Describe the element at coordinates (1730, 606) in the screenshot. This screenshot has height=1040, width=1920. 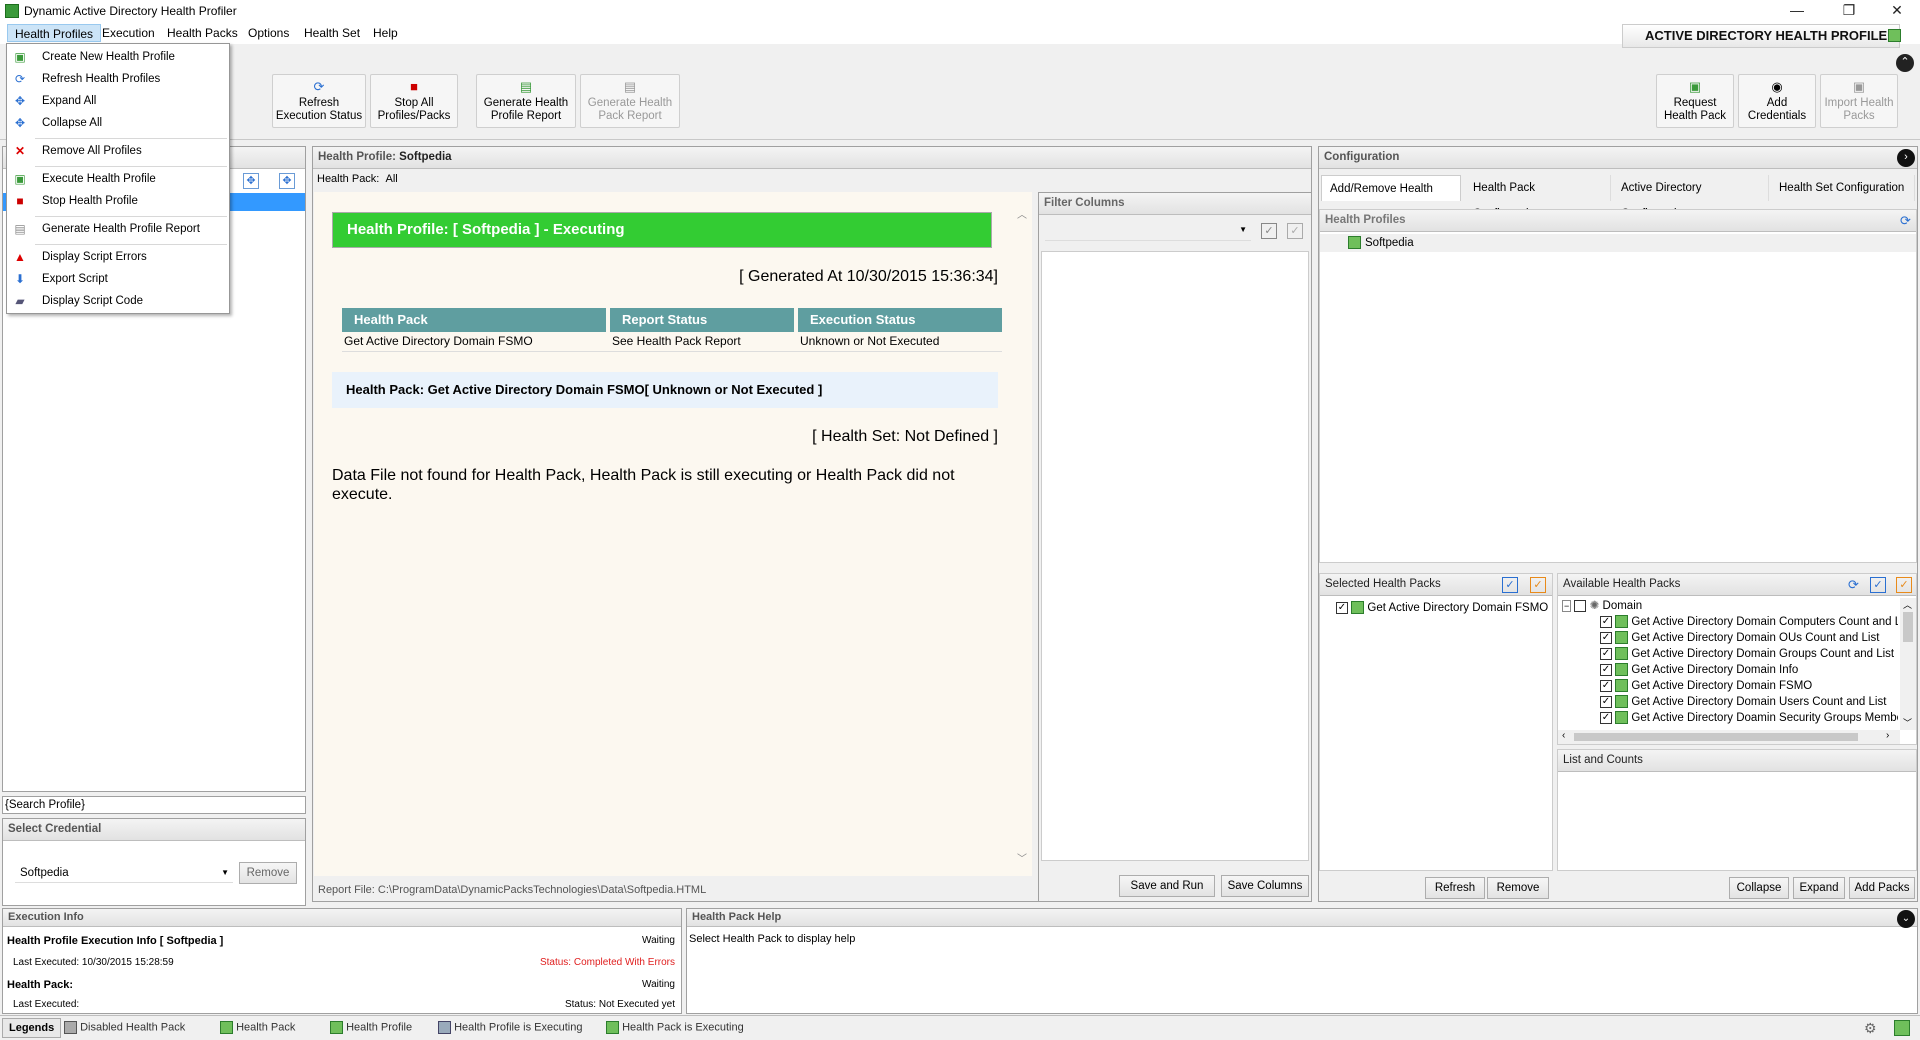
I see `tree-root-domain: − ✺ Domain` at that location.